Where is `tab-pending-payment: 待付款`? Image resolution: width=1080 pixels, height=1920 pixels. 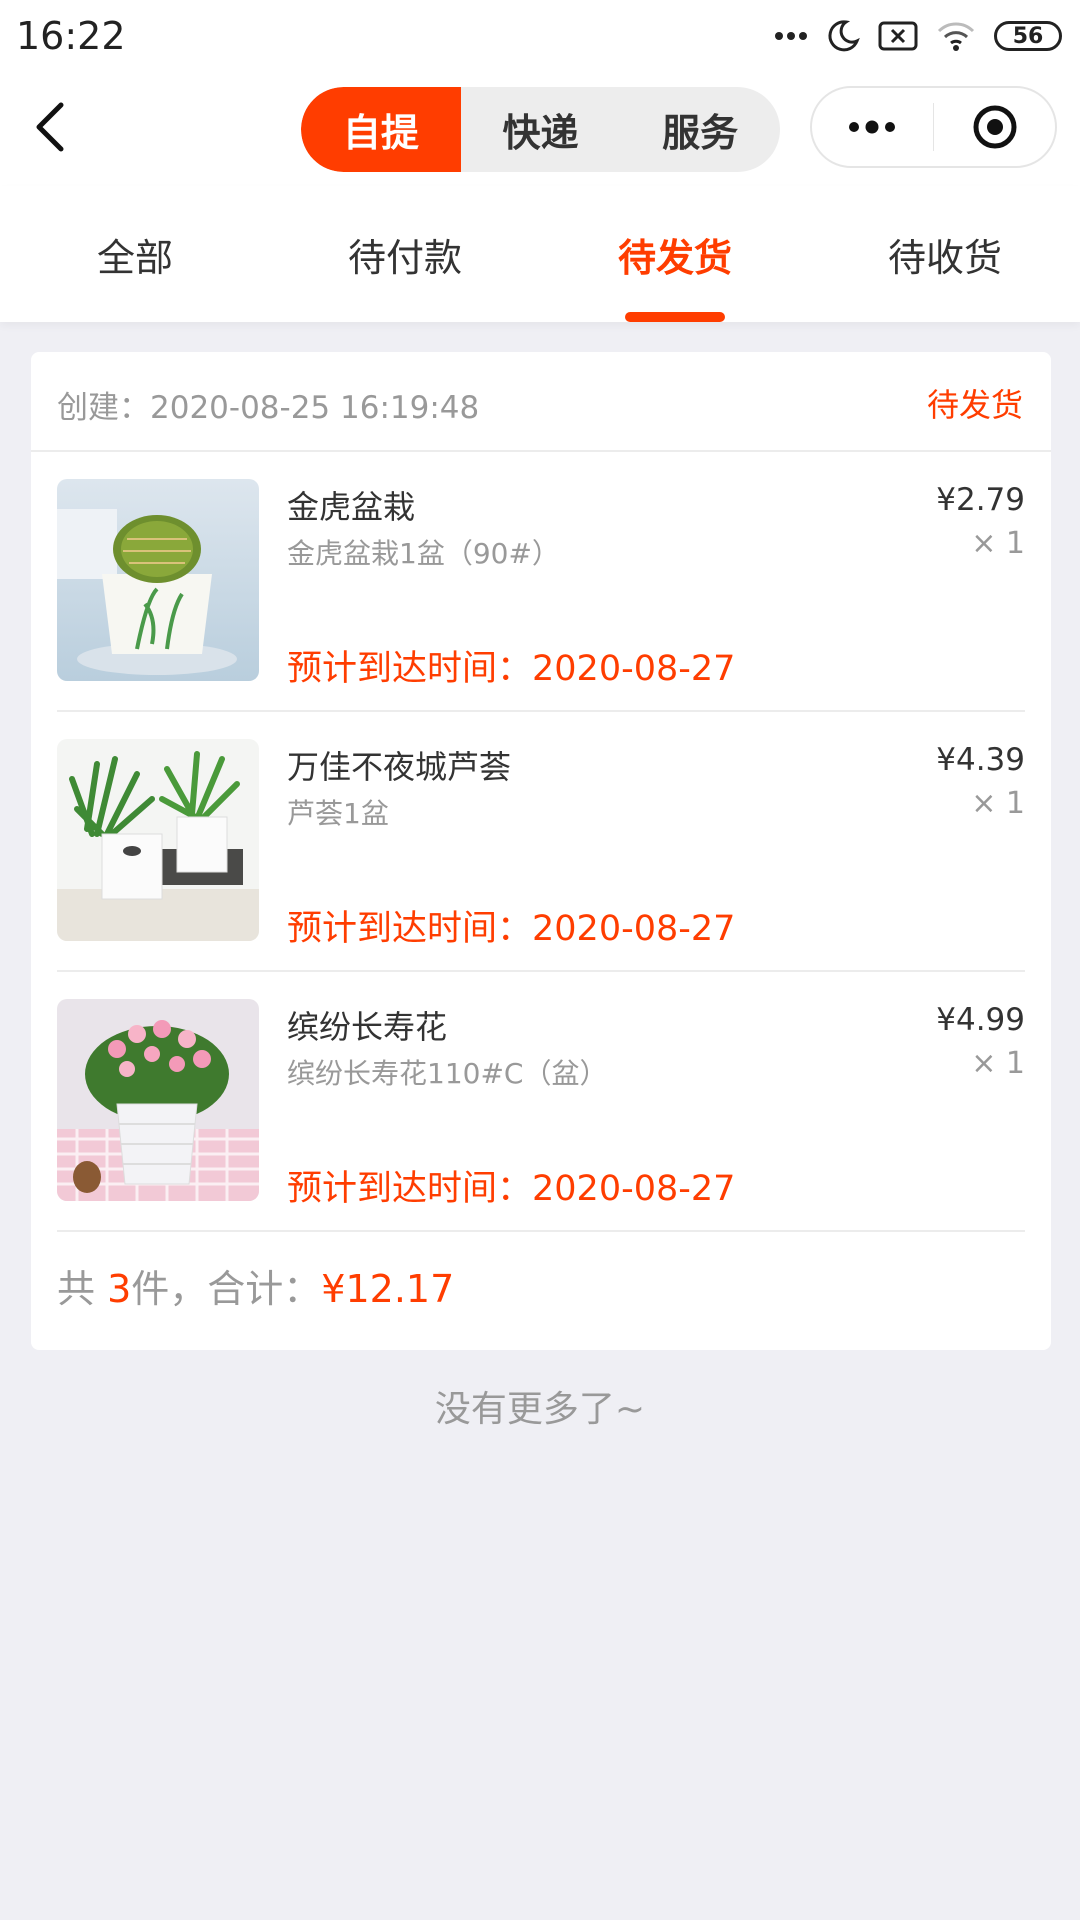 tab-pending-payment: 待付款 is located at coordinates (405, 254).